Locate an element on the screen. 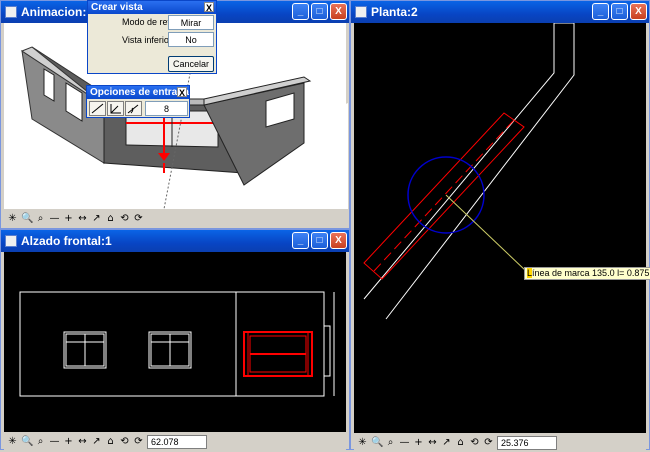 The width and height of the screenshot is (650, 452). modo-field: Mirar is located at coordinates (191, 22).